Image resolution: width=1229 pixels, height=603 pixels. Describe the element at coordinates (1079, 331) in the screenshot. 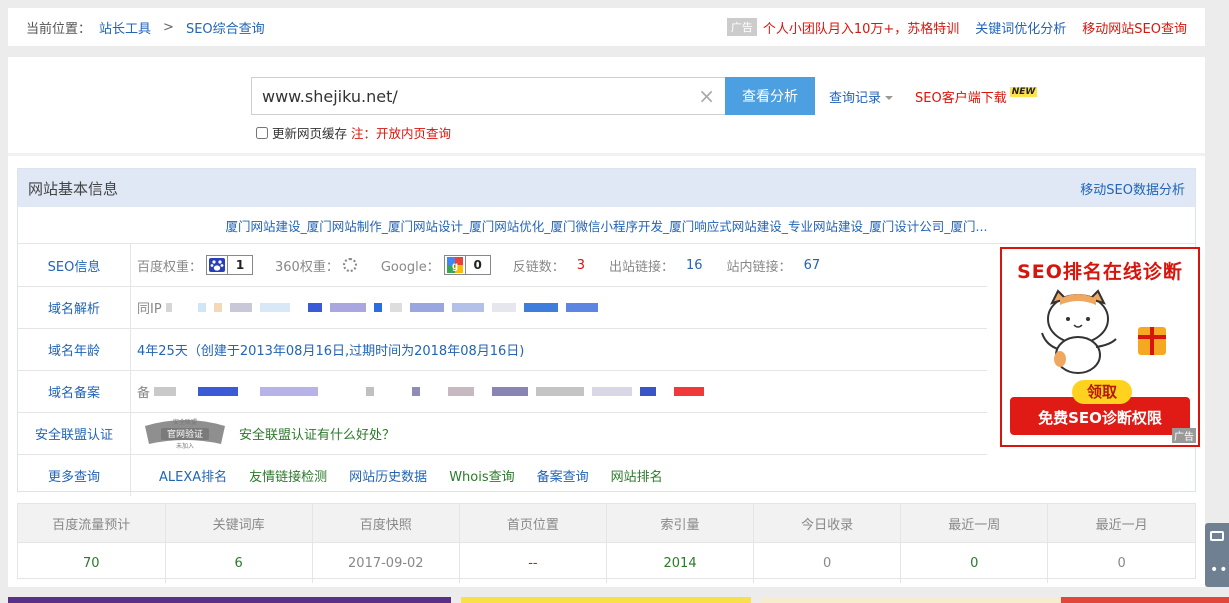

I see `cat-mascot-icon` at that location.